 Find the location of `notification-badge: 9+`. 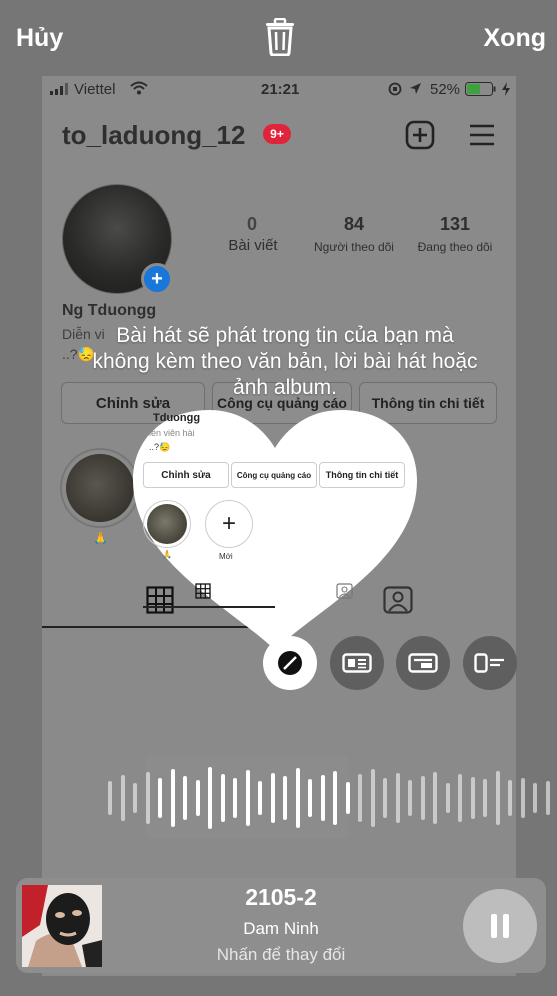

notification-badge: 9+ is located at coordinates (277, 134).